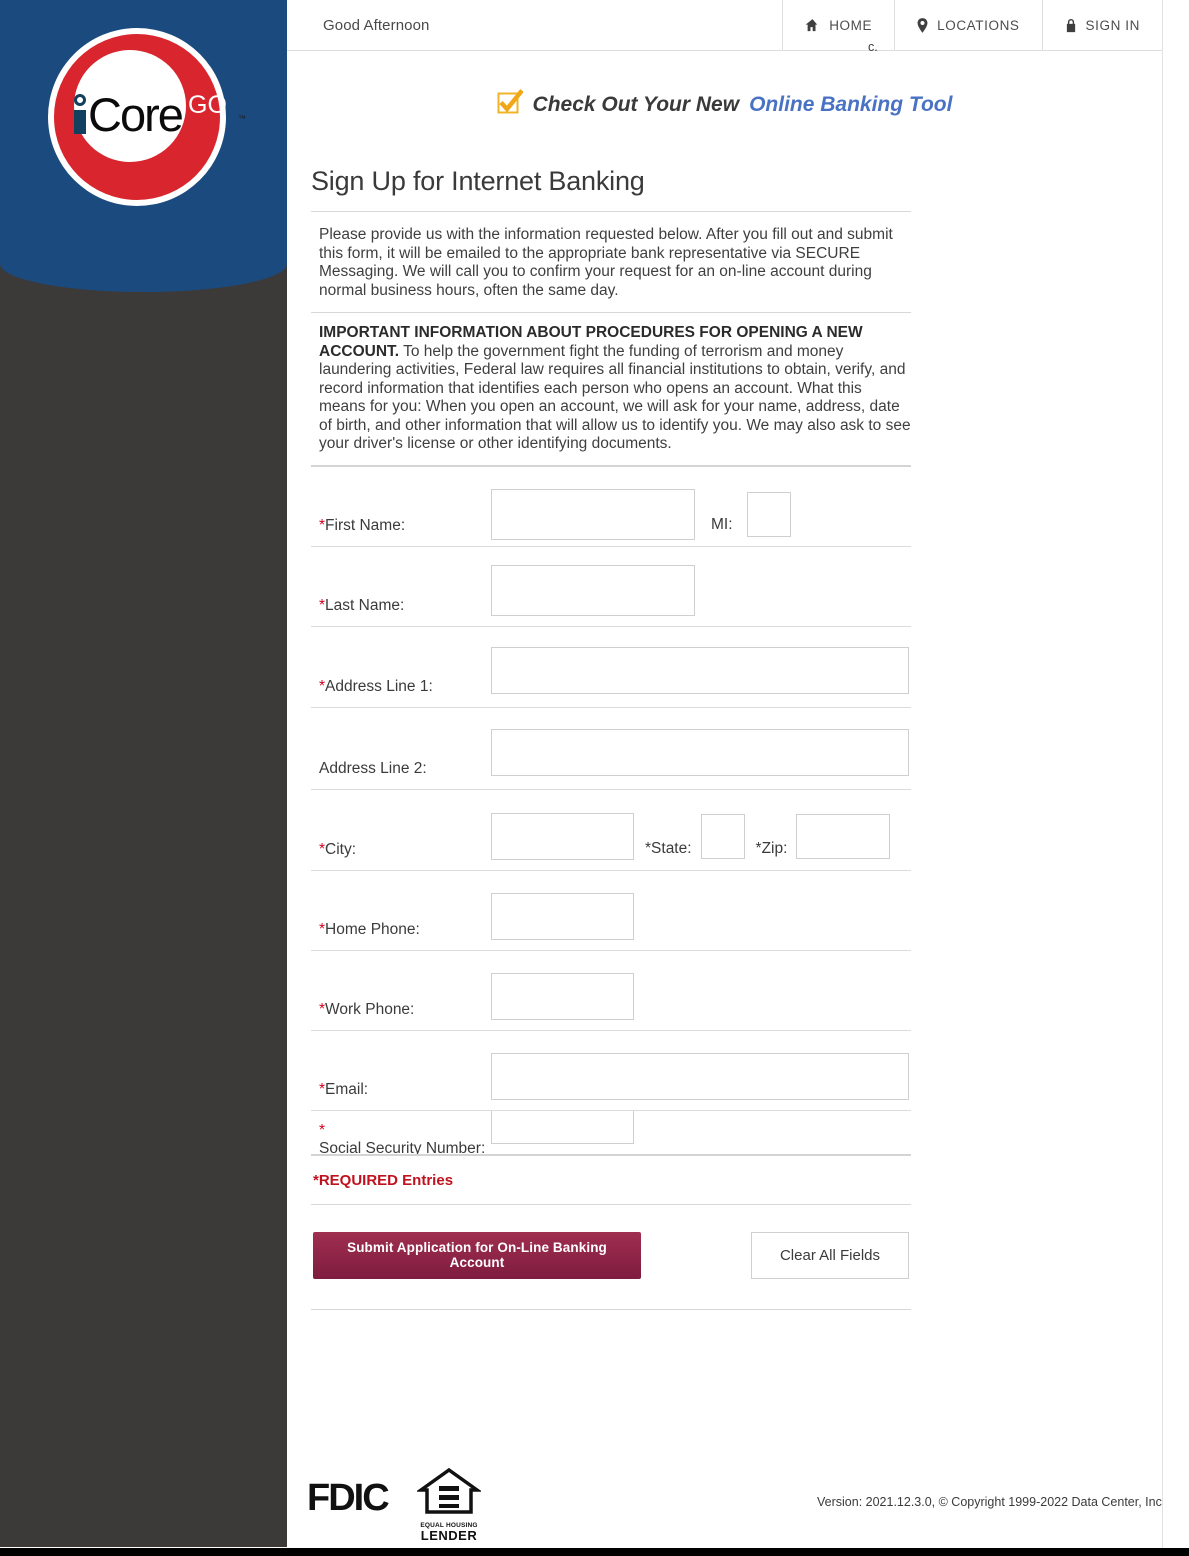 This screenshot has height=1556, width=1189. I want to click on zip-label: *Zip:, so click(771, 855).